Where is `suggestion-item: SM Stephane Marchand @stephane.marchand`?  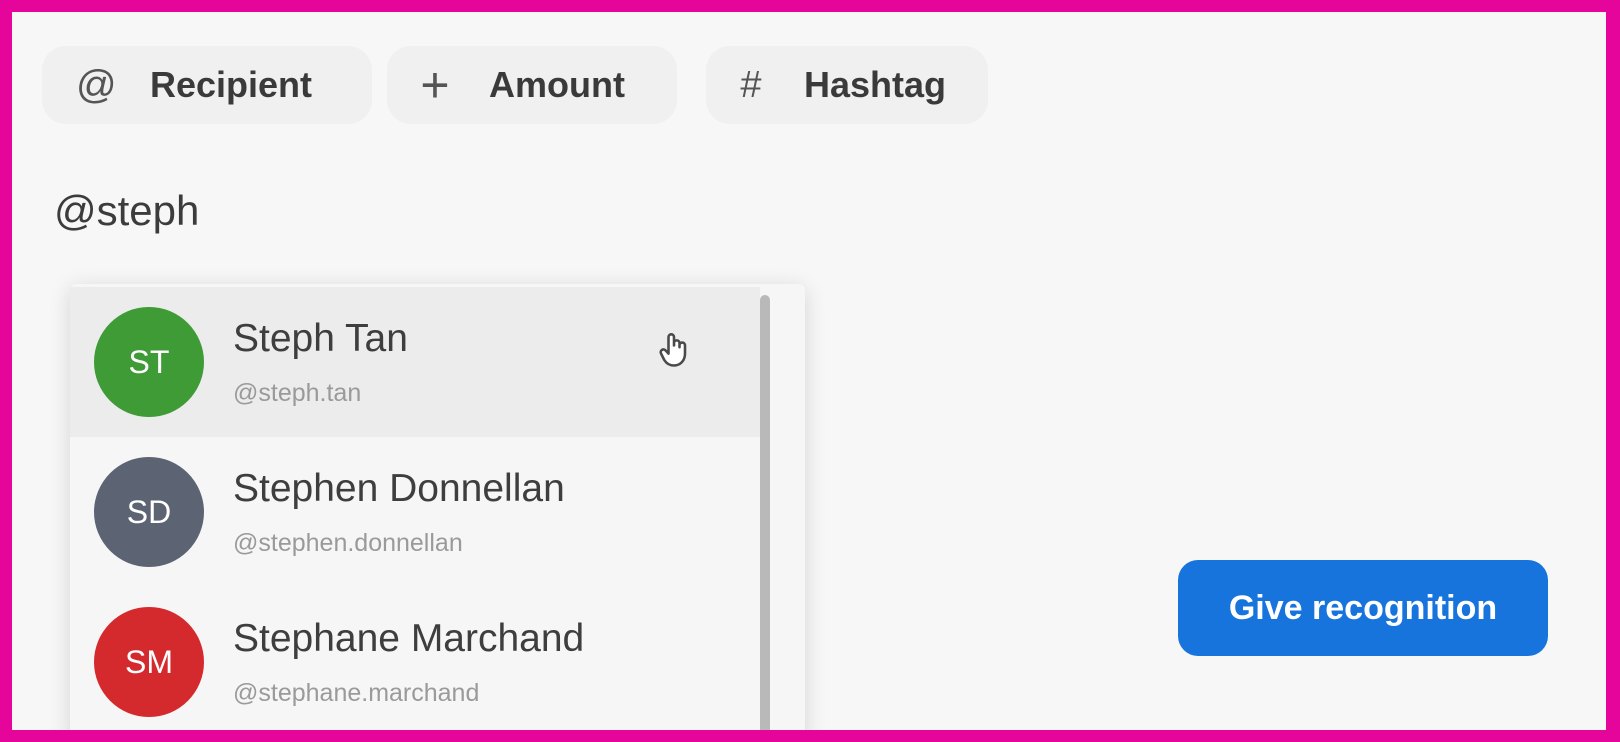
suggestion-item: SM Stephane Marchand @stephane.marchand is located at coordinates (415, 658).